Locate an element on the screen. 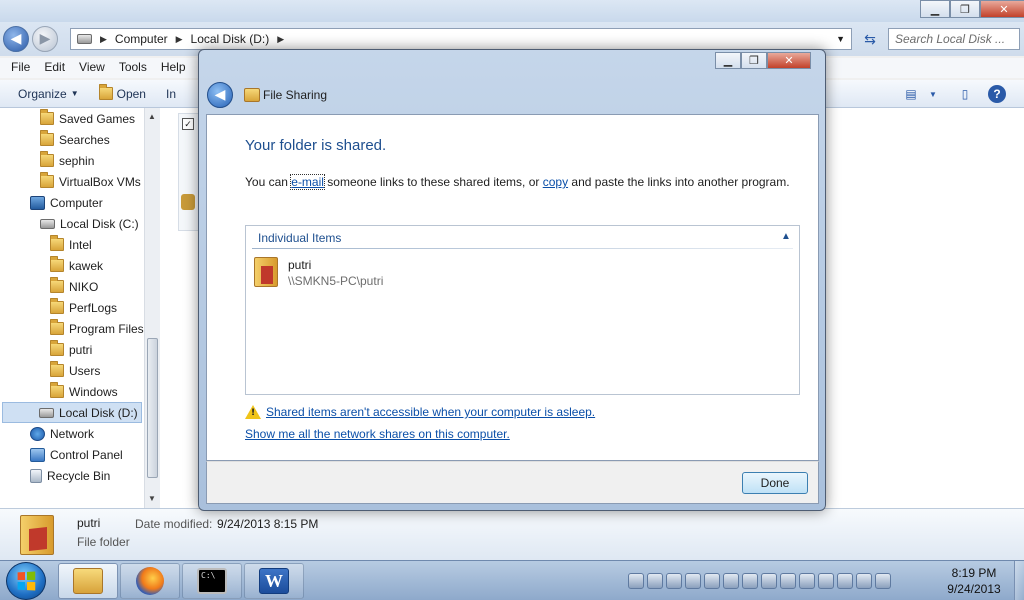  taskbar-word: W is located at coordinates (274, 581).